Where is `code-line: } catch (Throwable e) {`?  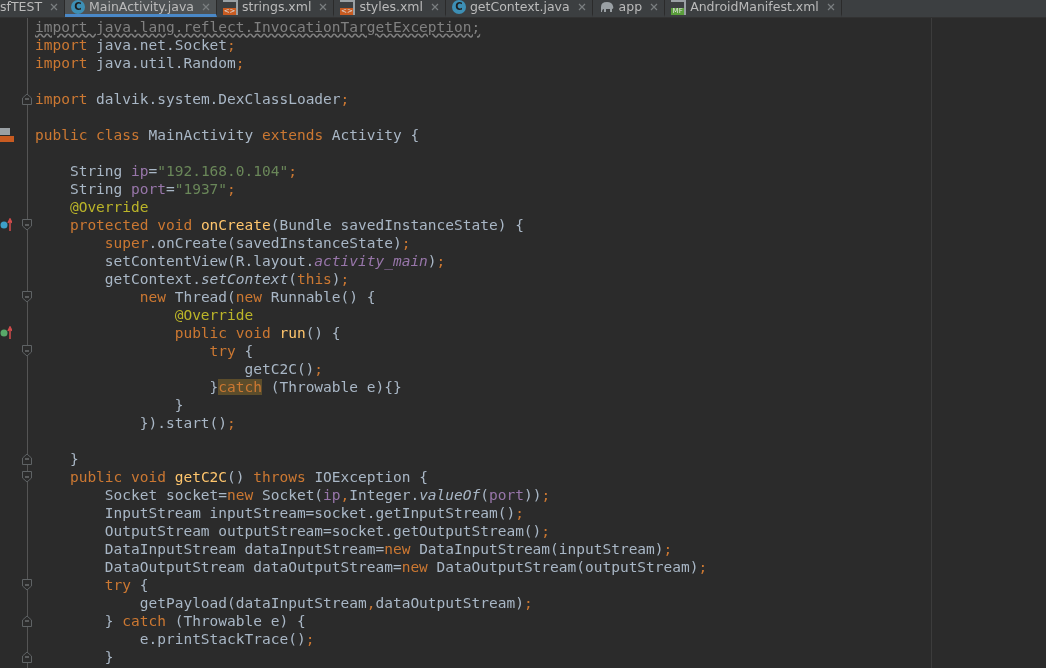 code-line: } catch (Throwable e) { is located at coordinates (204, 621).